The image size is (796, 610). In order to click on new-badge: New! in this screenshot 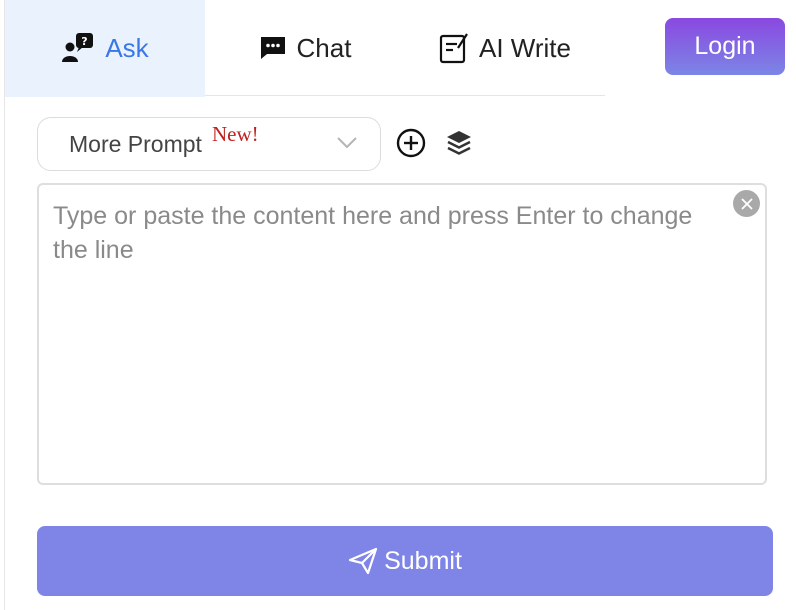, I will do `click(235, 134)`.